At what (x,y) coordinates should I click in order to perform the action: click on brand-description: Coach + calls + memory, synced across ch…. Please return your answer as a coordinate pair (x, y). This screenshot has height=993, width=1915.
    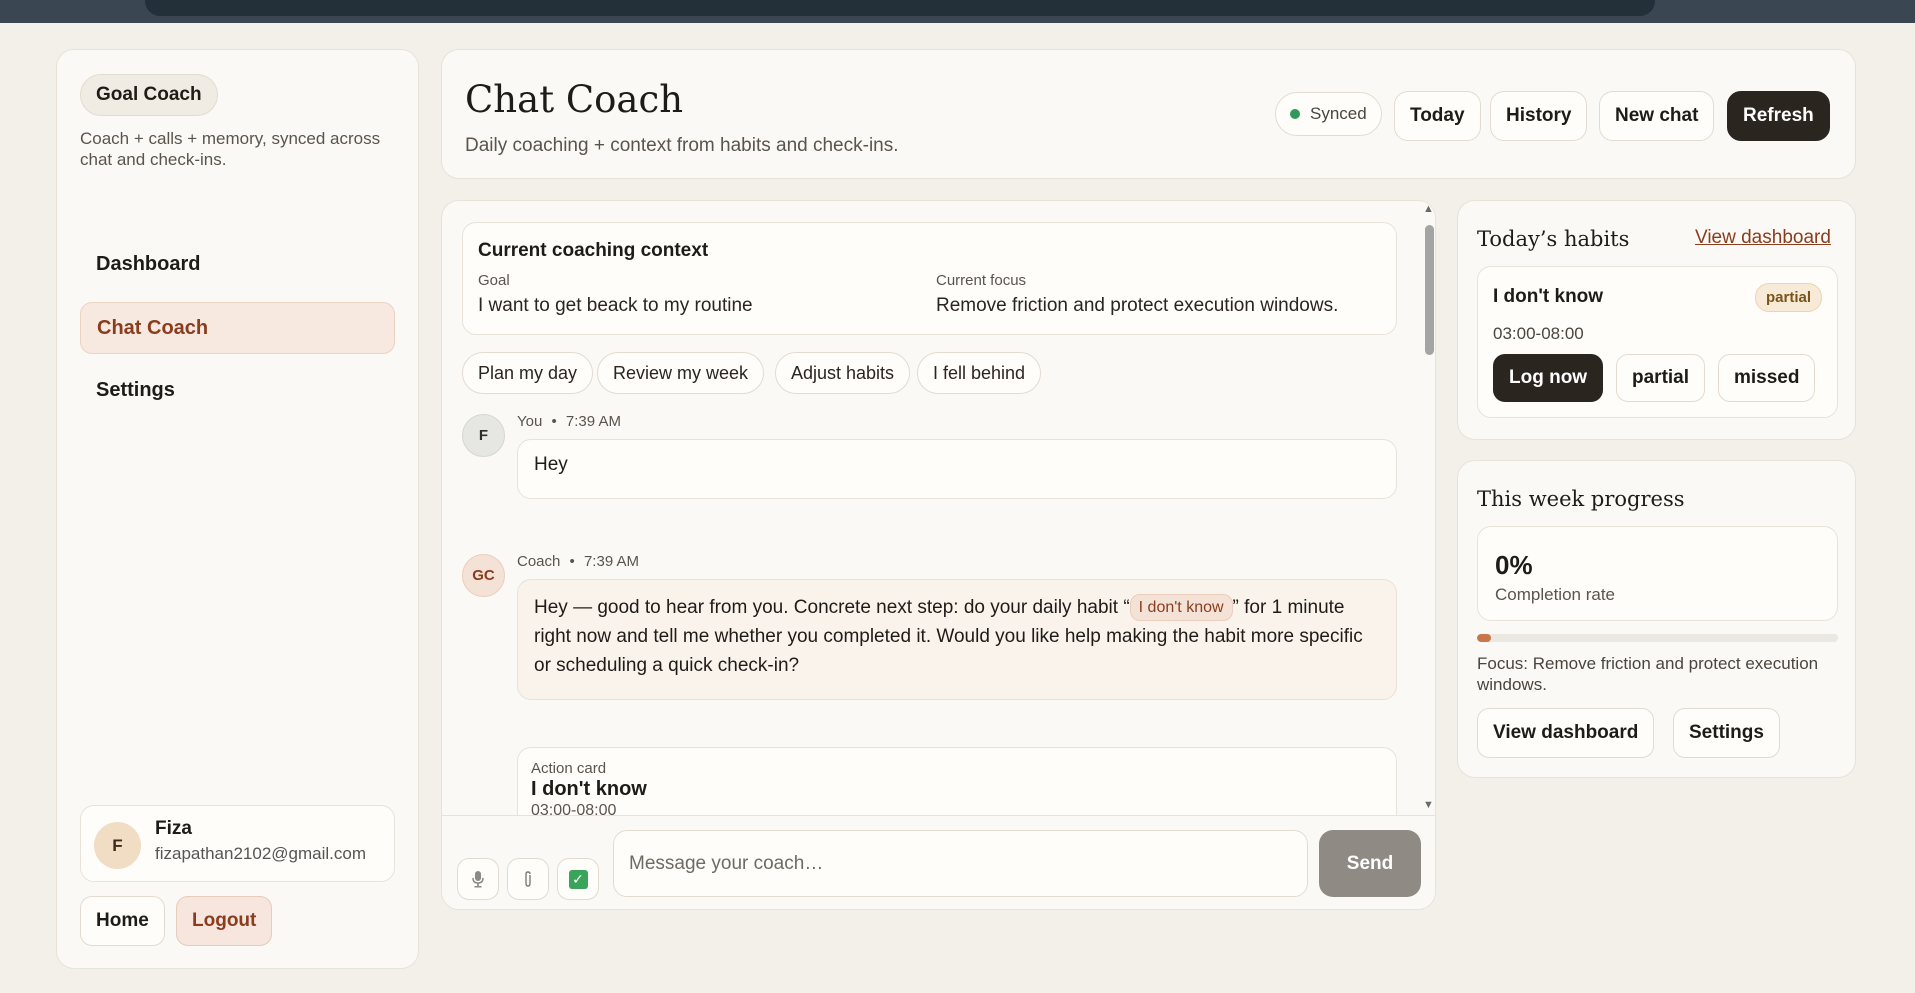
    Looking at the image, I should click on (230, 149).